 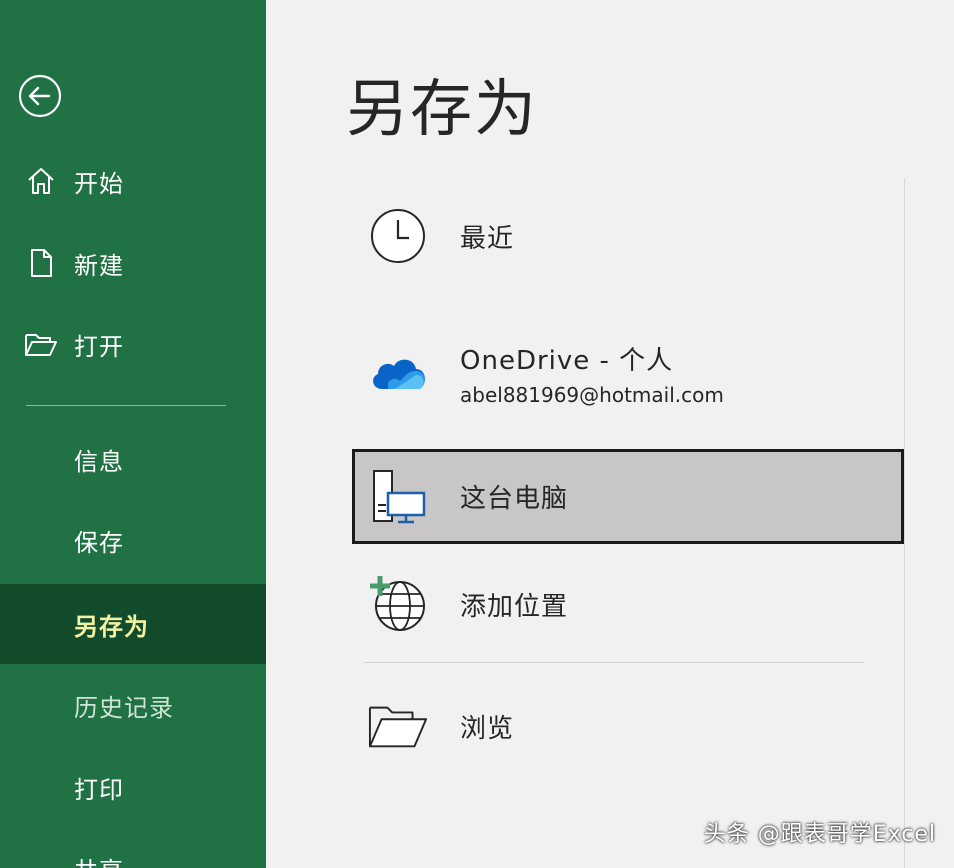 What do you see at coordinates (628, 604) in the screenshot?
I see `location-add-place: 添加位置` at bounding box center [628, 604].